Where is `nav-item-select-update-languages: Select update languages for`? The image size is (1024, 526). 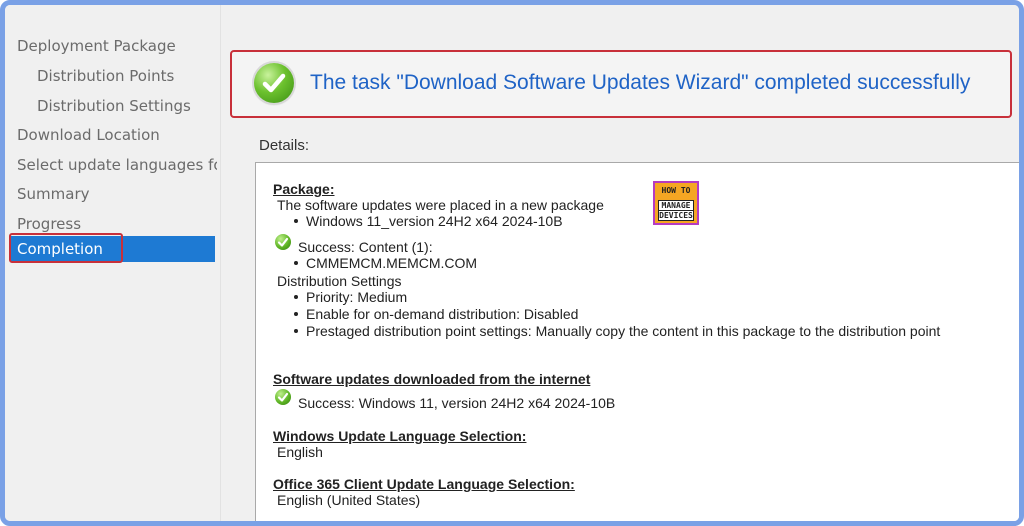
nav-item-select-update-languages: Select update languages for is located at coordinates (117, 165).